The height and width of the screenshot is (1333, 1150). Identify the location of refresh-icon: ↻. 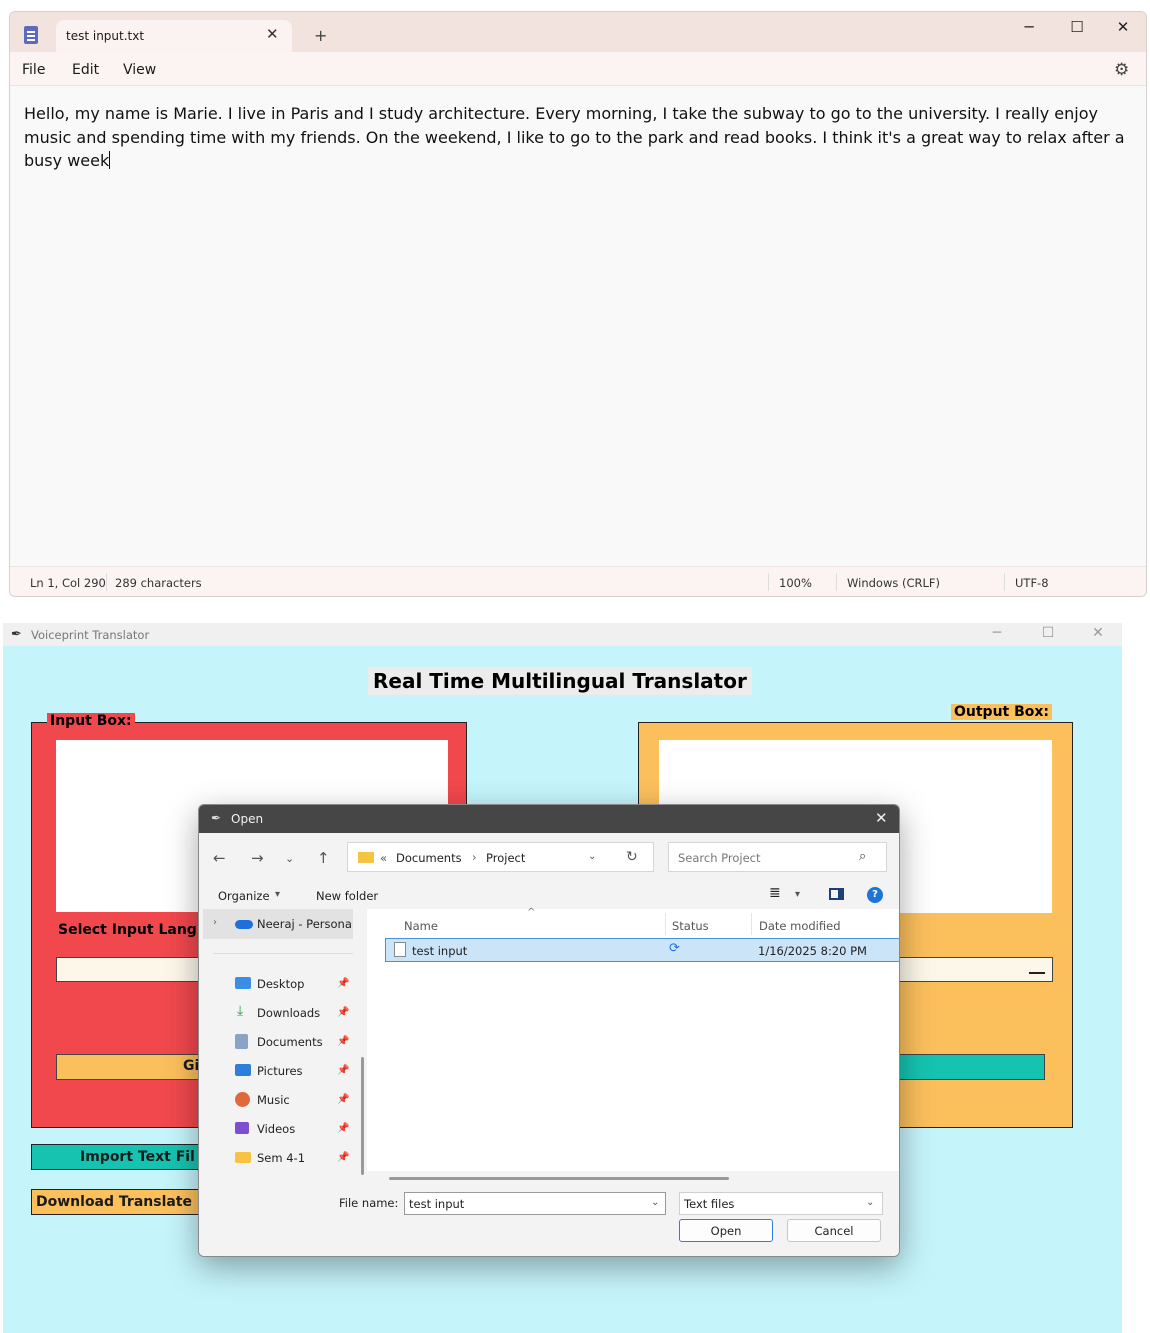
(632, 857).